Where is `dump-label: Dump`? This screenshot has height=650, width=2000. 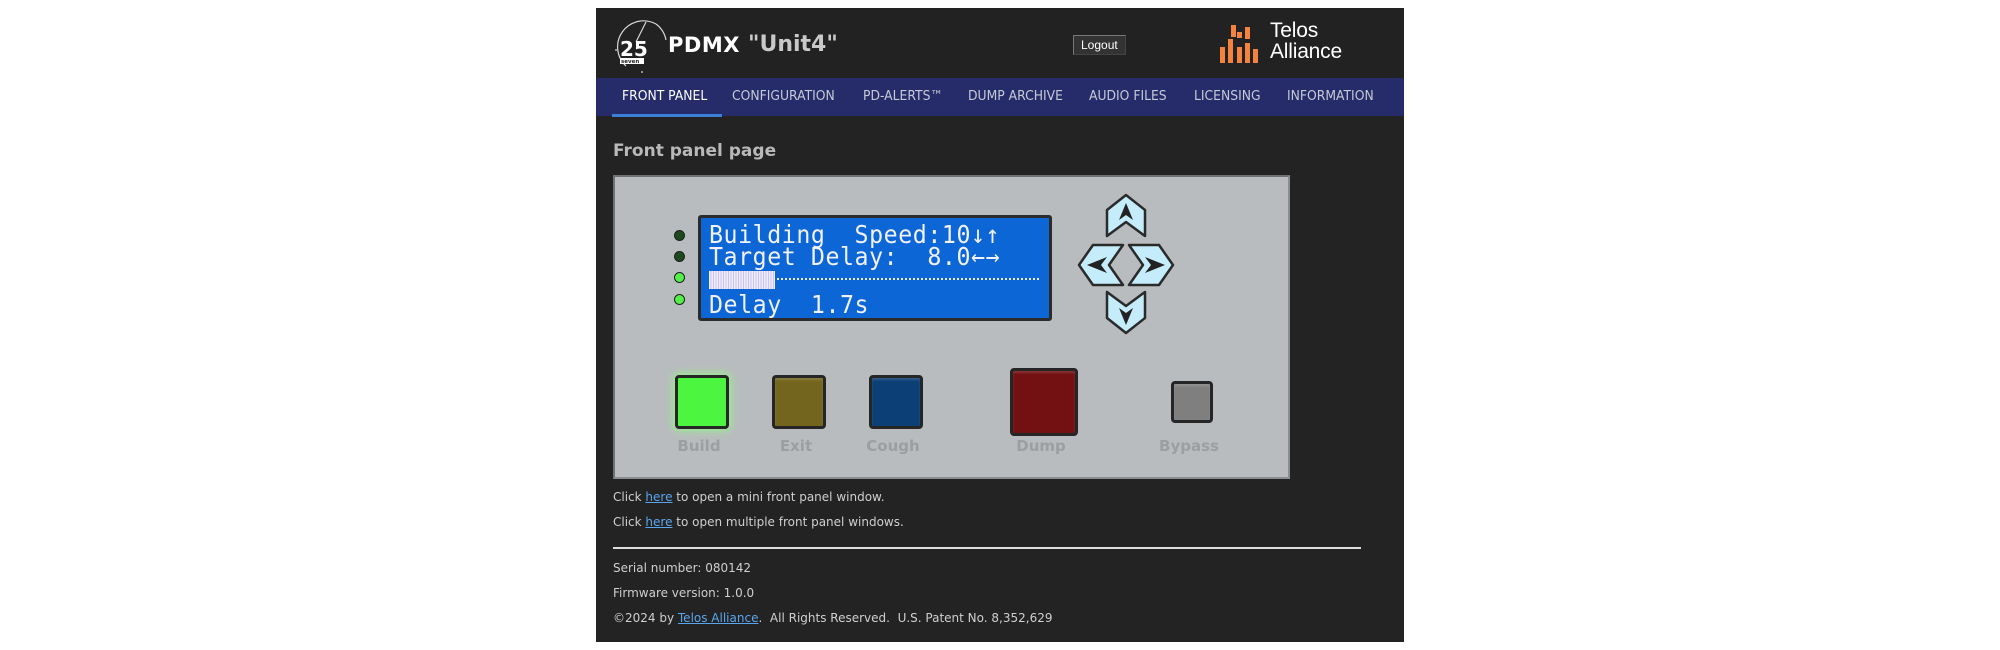 dump-label: Dump is located at coordinates (1041, 446).